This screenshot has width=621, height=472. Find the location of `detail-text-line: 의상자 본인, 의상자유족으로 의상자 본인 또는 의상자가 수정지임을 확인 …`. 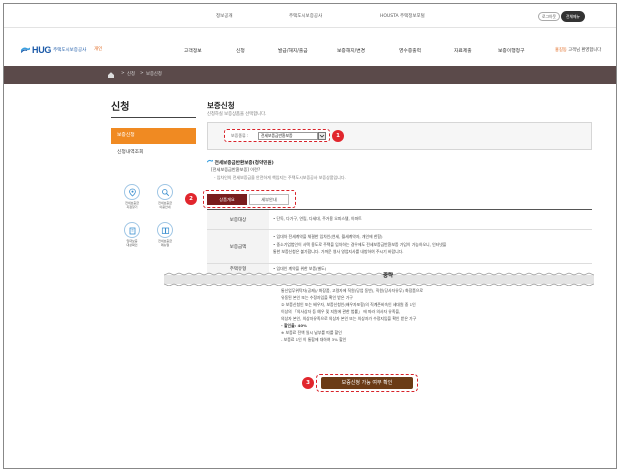

detail-text-line: 의상자 본인, 의상자유족으로 의상자 본인 또는 의상자가 수정지임을 확인 … is located at coordinates (349, 318).